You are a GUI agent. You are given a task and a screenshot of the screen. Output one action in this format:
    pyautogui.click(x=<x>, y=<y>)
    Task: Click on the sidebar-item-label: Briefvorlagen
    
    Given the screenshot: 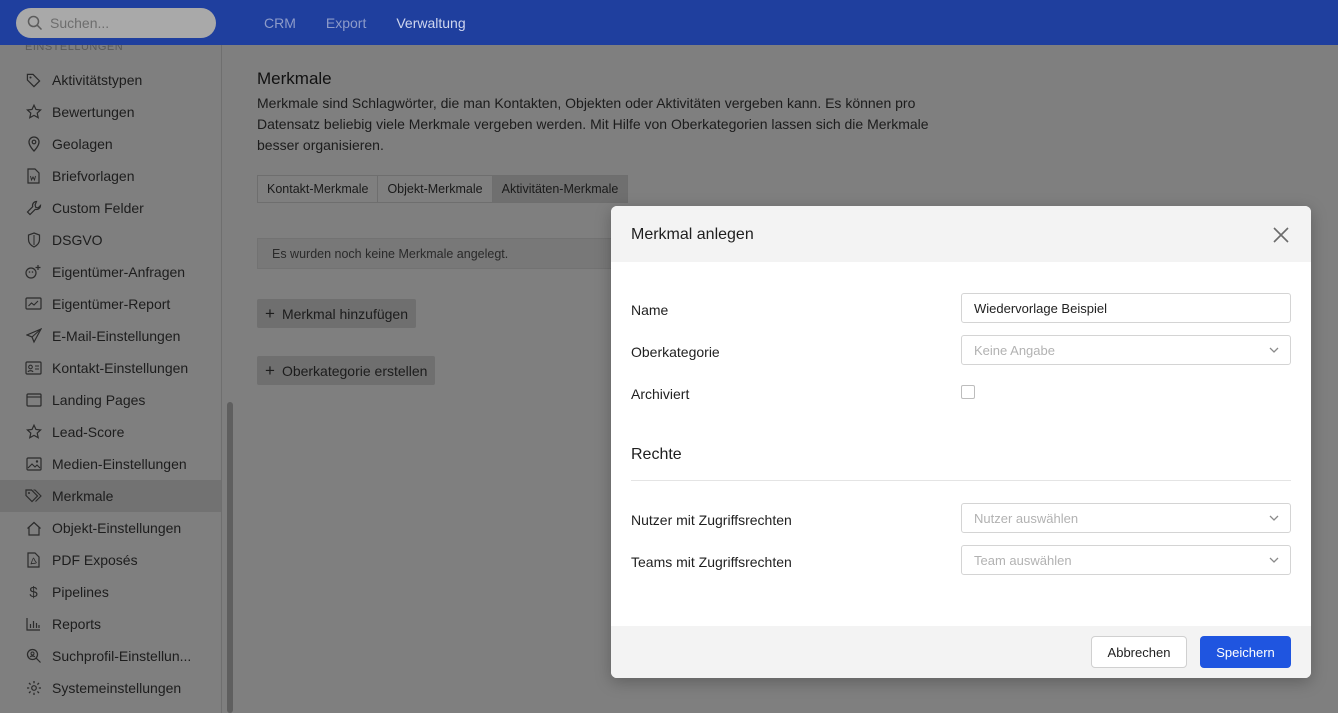 What is the action you would take?
    pyautogui.click(x=93, y=176)
    